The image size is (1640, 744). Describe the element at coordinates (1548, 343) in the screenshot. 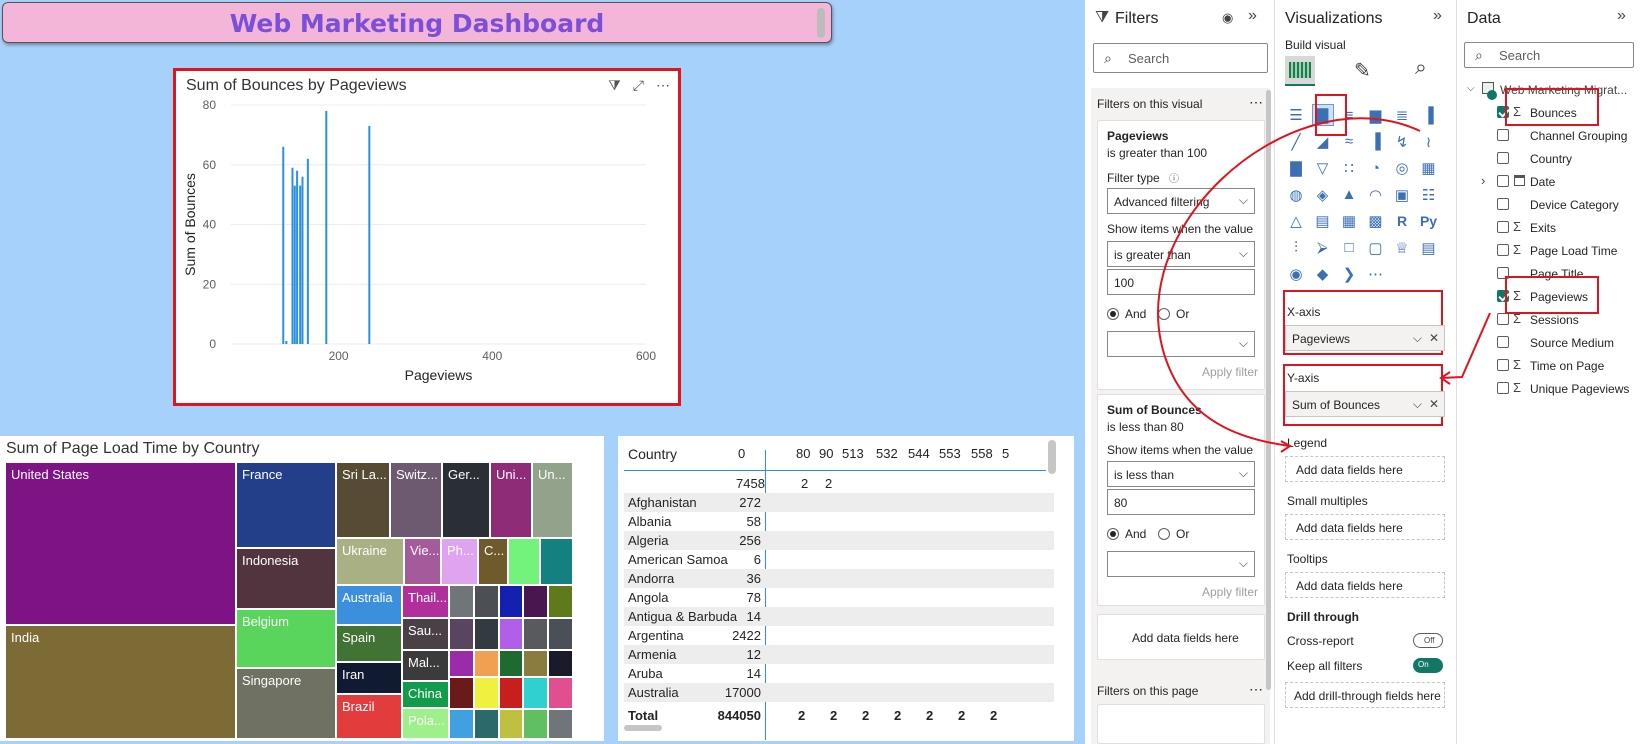

I see `data-field-item: Source Medium` at that location.